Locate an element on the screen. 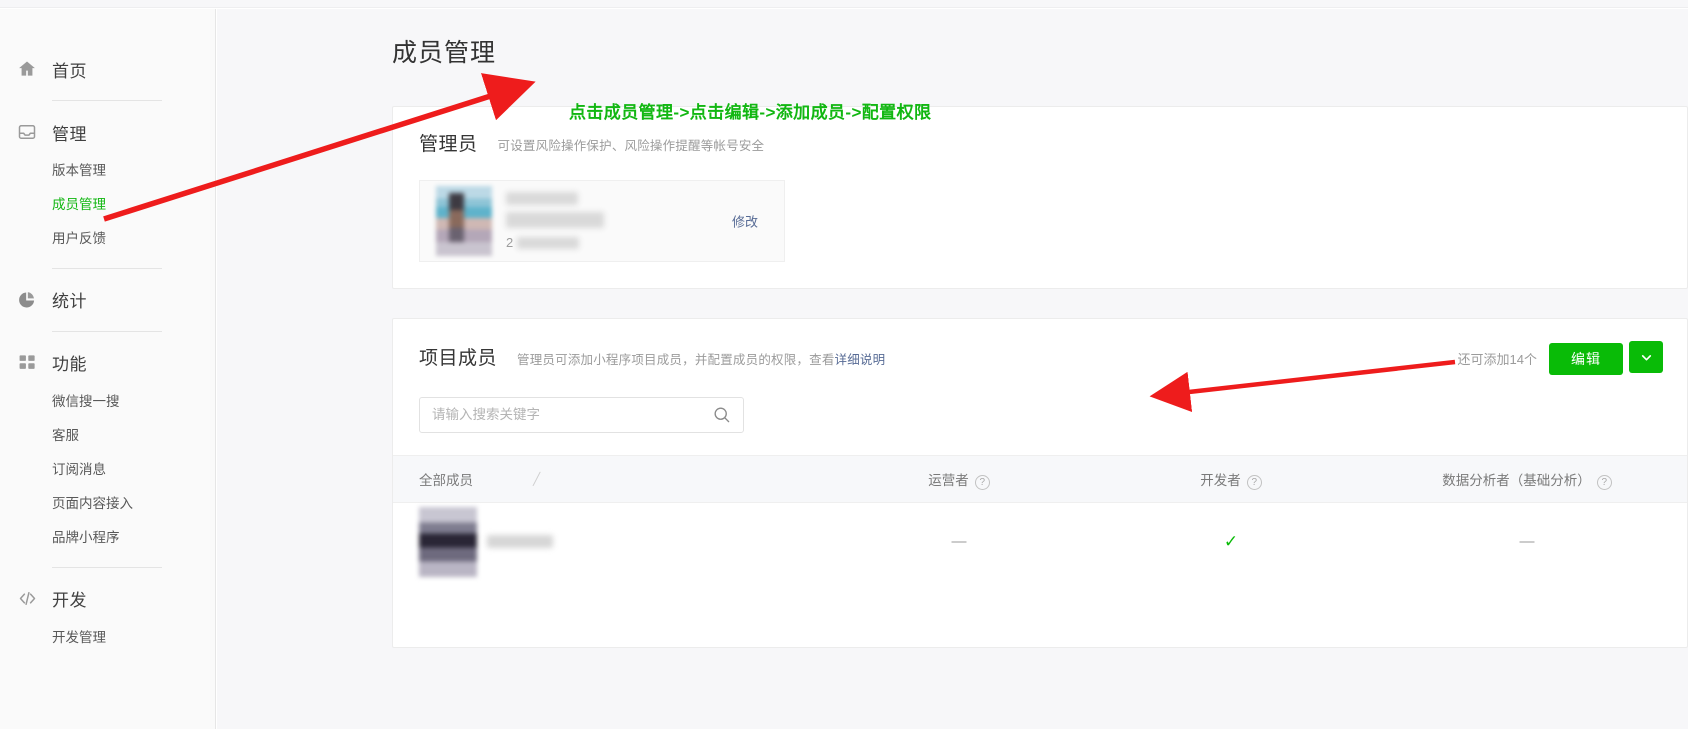 The height and width of the screenshot is (729, 1688). table-header-label: 运营者 is located at coordinates (948, 480).